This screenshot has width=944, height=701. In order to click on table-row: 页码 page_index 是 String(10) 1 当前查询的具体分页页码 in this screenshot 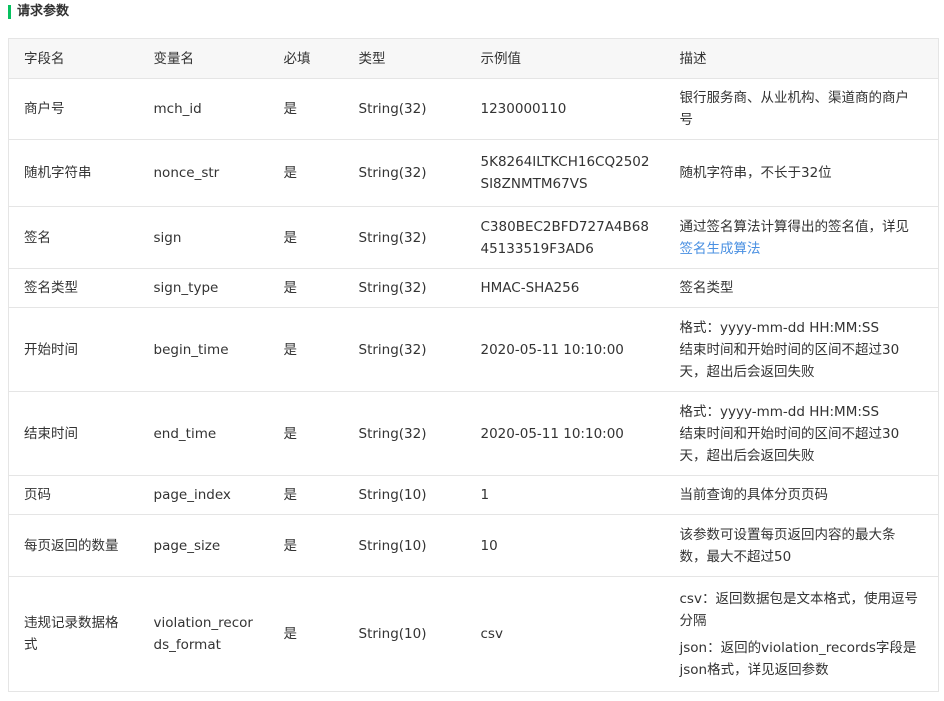, I will do `click(473, 495)`.